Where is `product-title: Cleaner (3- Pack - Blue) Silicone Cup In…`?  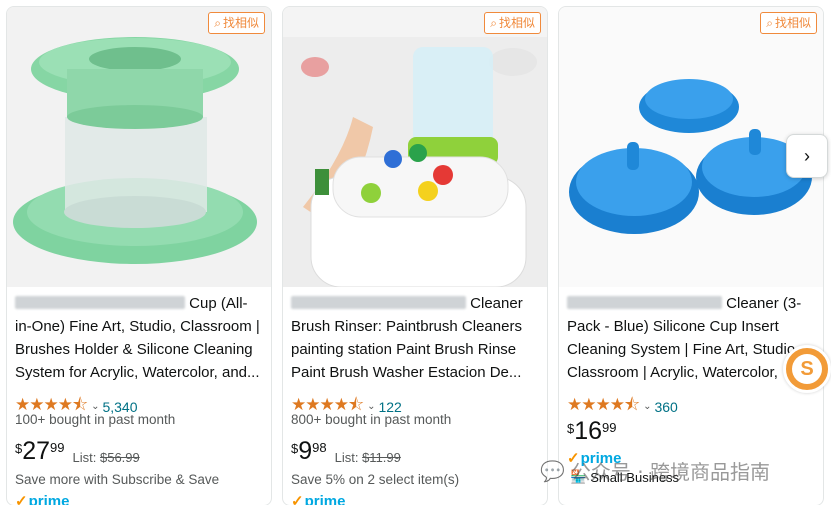
product-title: Cleaner (3- Pack - Blue) Silicone Cup In… is located at coordinates (693, 338).